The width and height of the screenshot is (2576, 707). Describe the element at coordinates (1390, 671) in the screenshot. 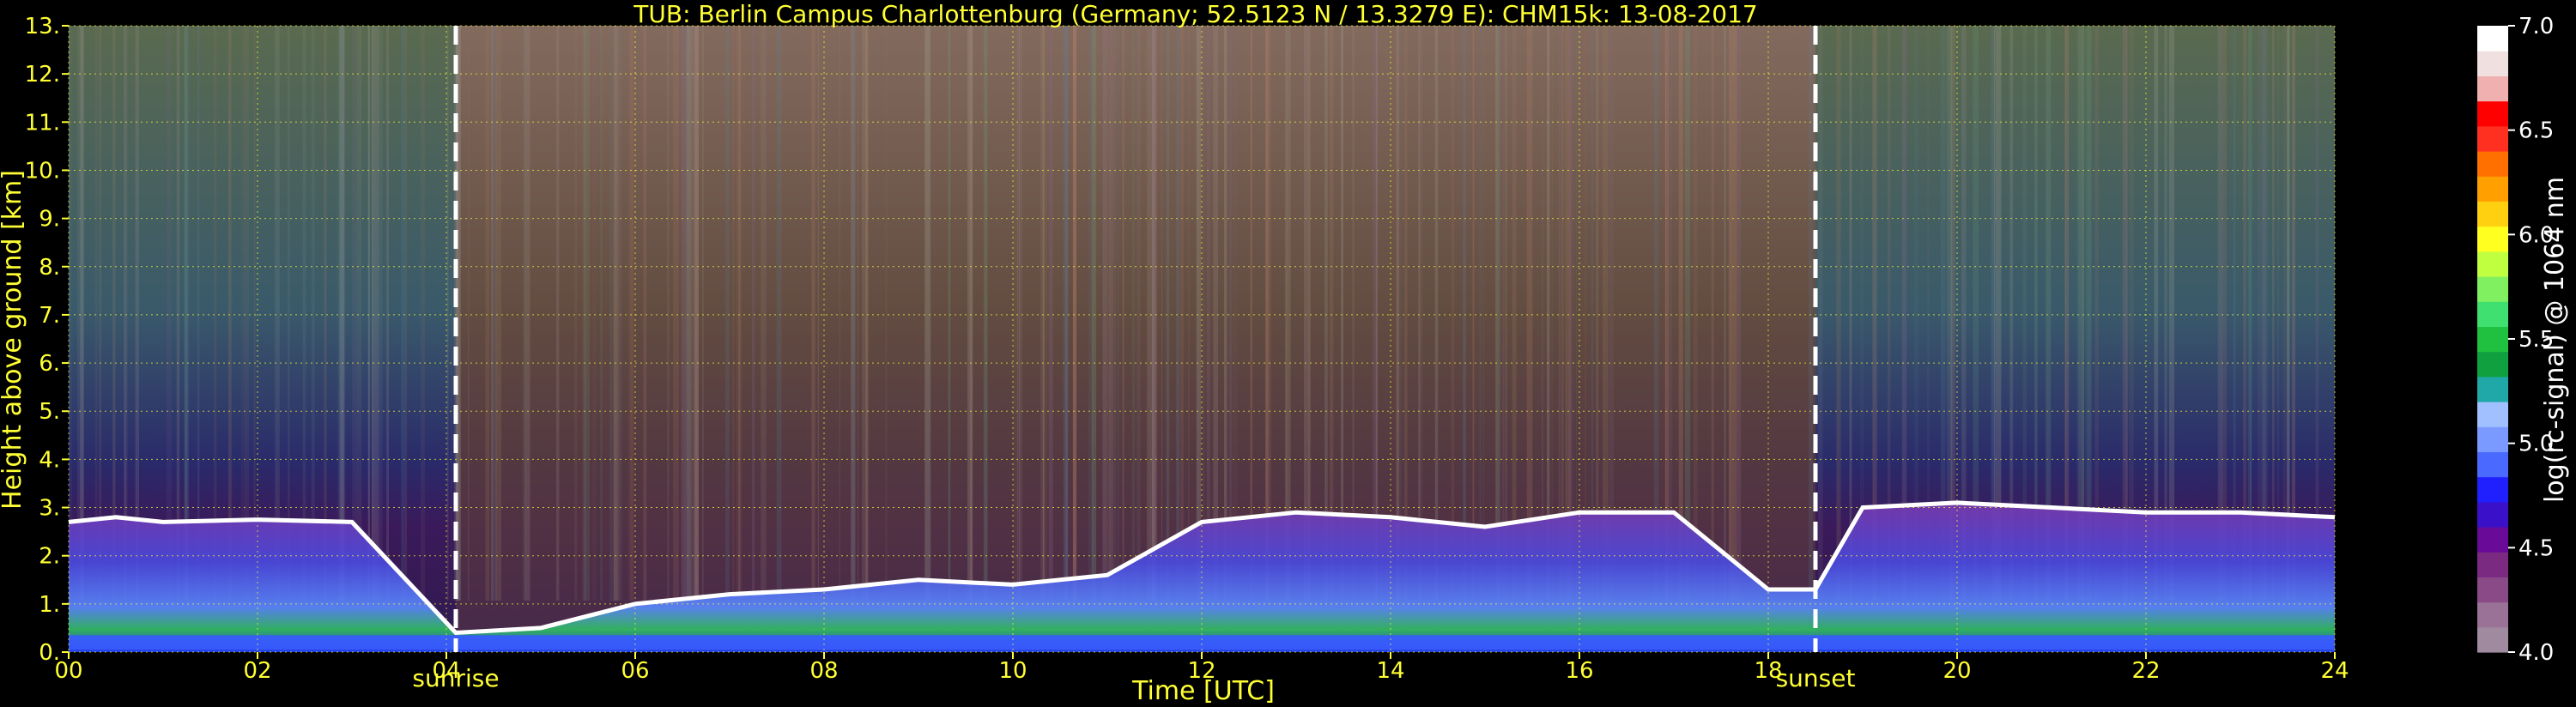

I see `x-tick-label: 14` at that location.